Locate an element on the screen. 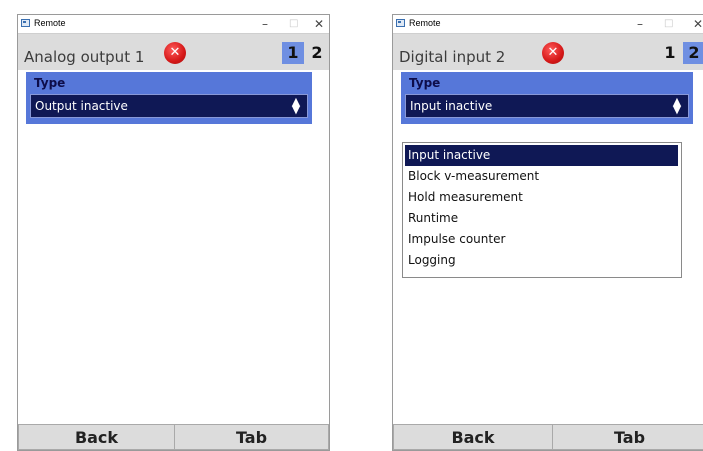 The height and width of the screenshot is (451, 703). dropdown-option-hold-measurement: Hold measurement is located at coordinates (541, 197).